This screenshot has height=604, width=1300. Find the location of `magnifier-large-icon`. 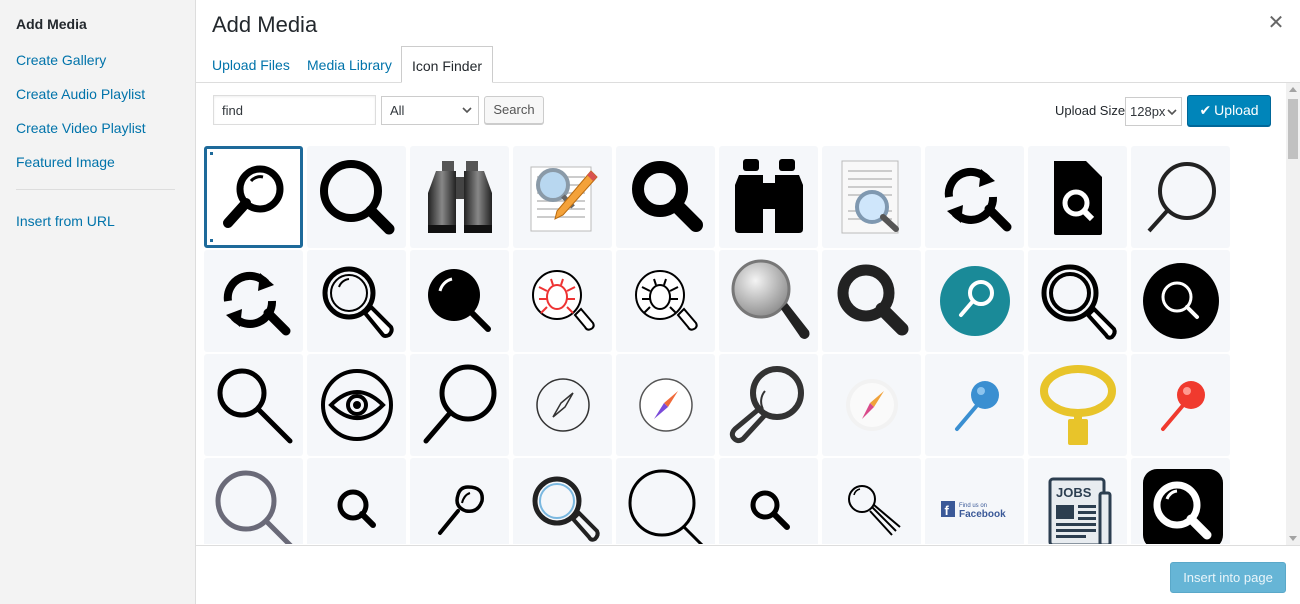

magnifier-large-icon is located at coordinates (459, 404).